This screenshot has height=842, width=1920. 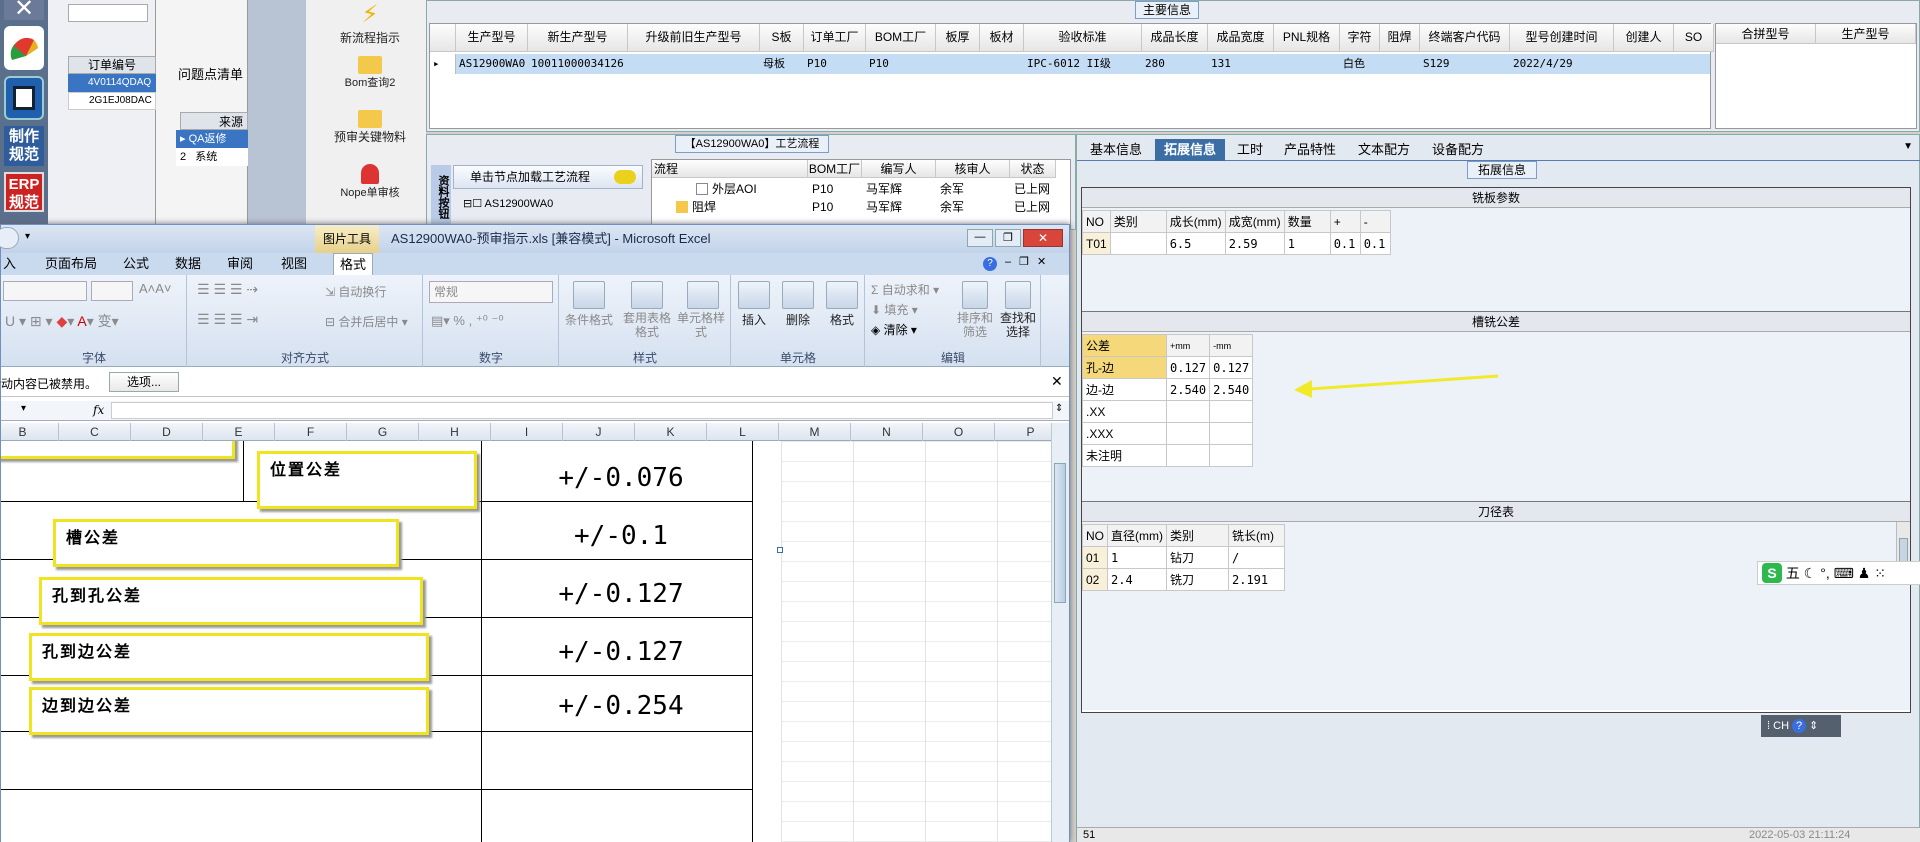 What do you see at coordinates (798, 304) in the screenshot?
I see `delete-button: 删除` at bounding box center [798, 304].